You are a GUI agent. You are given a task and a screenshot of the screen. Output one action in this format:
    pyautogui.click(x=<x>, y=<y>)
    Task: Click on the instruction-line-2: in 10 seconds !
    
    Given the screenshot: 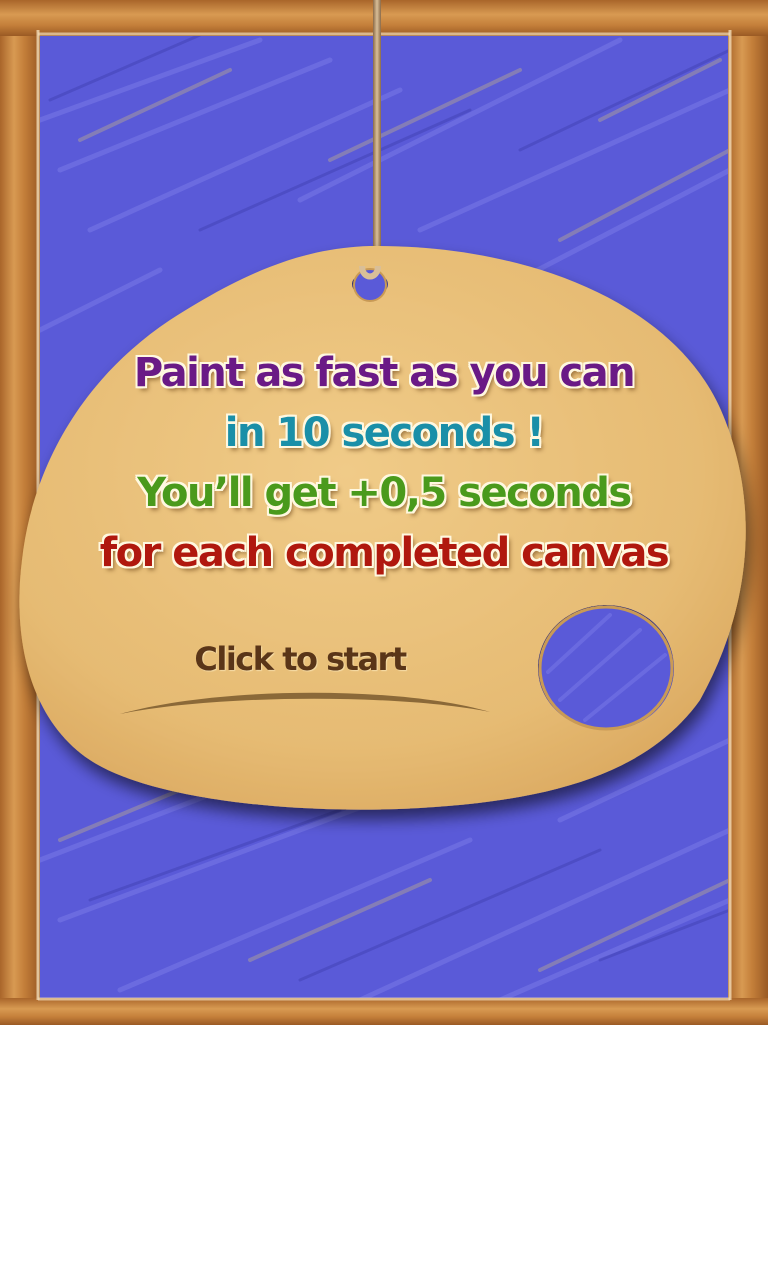 What is the action you would take?
    pyautogui.click(x=384, y=433)
    